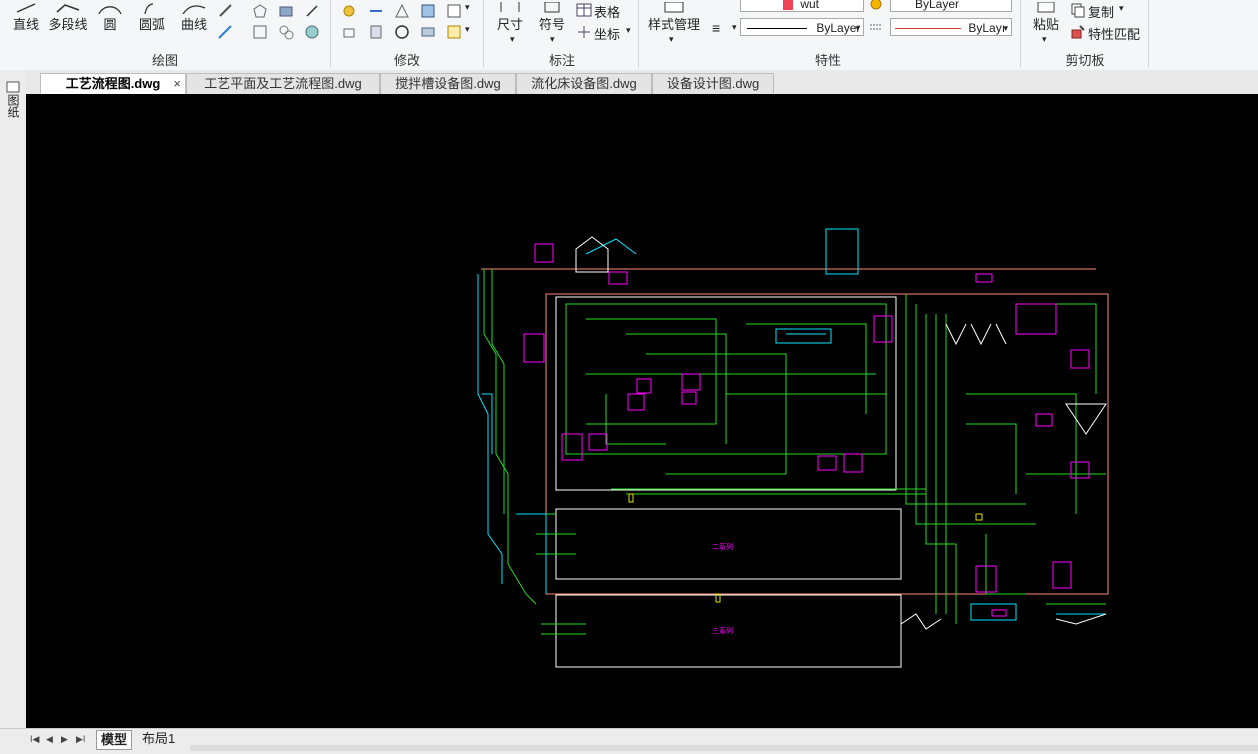  I want to click on tab-label: 搅拌槽设备图.dwg, so click(448, 83).